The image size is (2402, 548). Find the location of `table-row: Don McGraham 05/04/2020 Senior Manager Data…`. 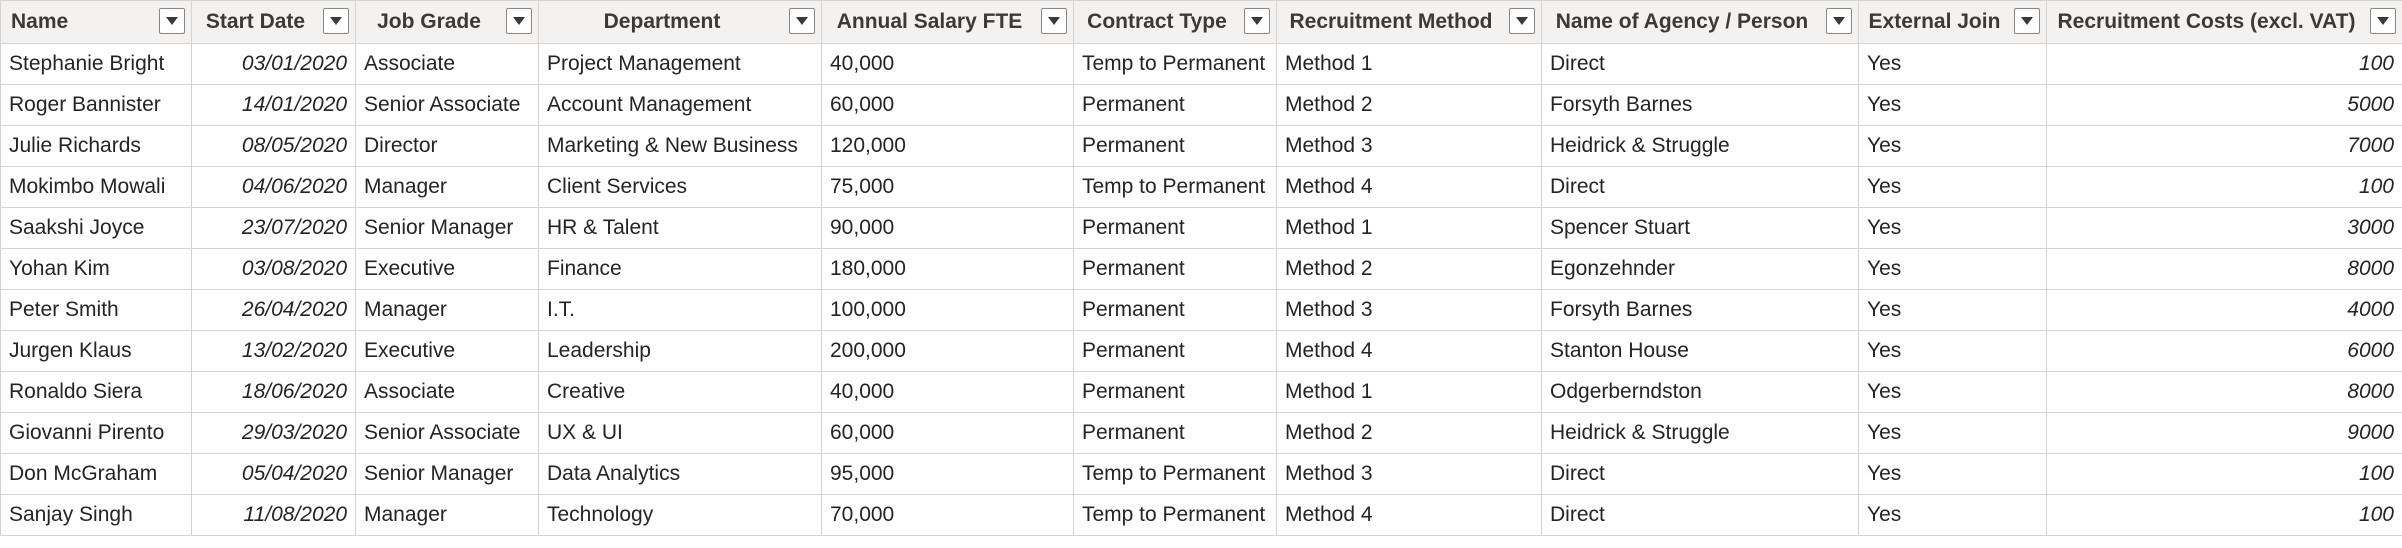

table-row: Don McGraham 05/04/2020 Senior Manager Data… is located at coordinates (1201, 474).